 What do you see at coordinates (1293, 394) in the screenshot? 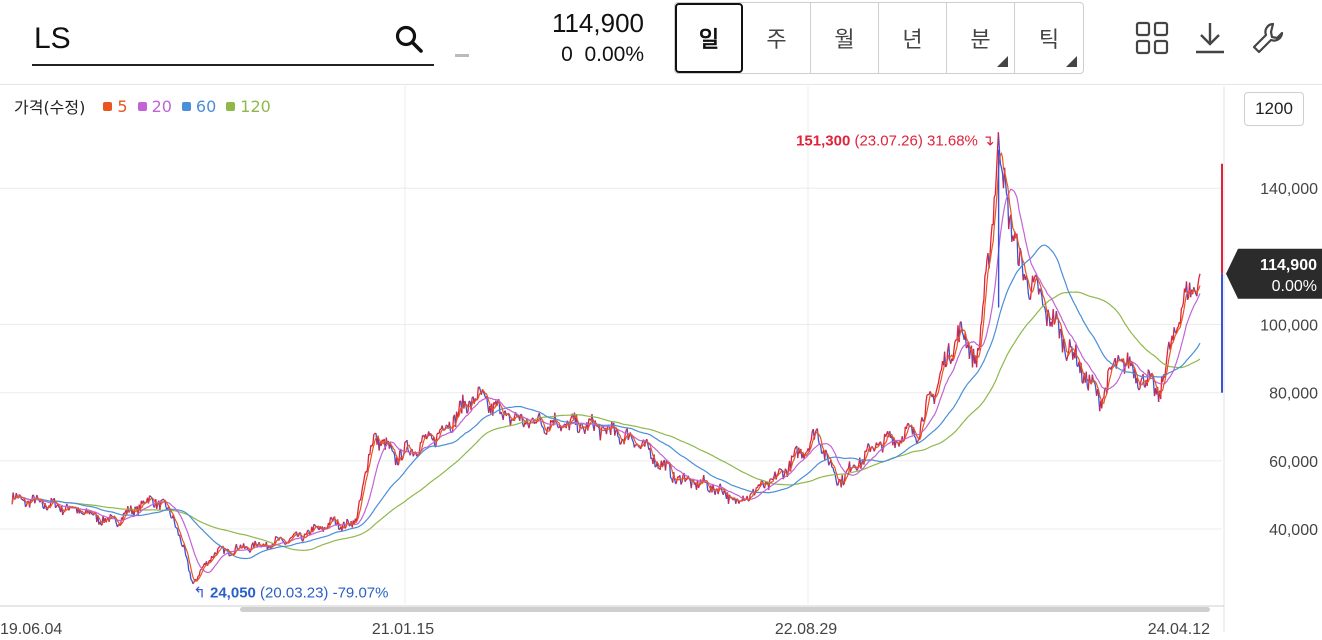
I see `y-tick-label: 80,000` at bounding box center [1293, 394].